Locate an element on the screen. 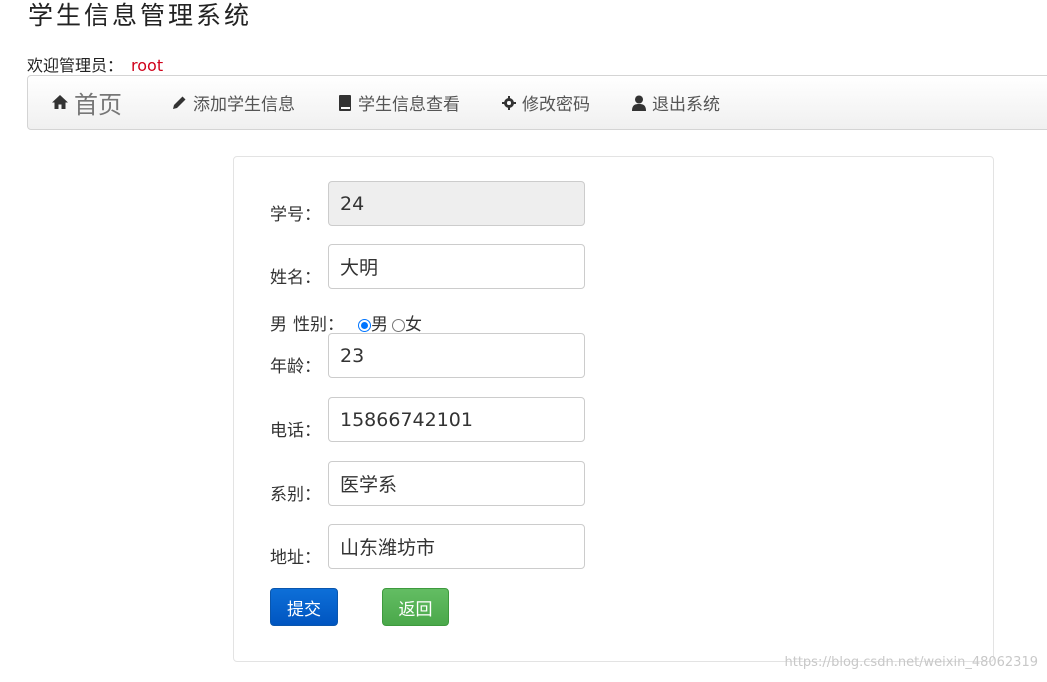 This screenshot has height=682, width=1047. nav-change-password: 修改密码 is located at coordinates (546, 102).